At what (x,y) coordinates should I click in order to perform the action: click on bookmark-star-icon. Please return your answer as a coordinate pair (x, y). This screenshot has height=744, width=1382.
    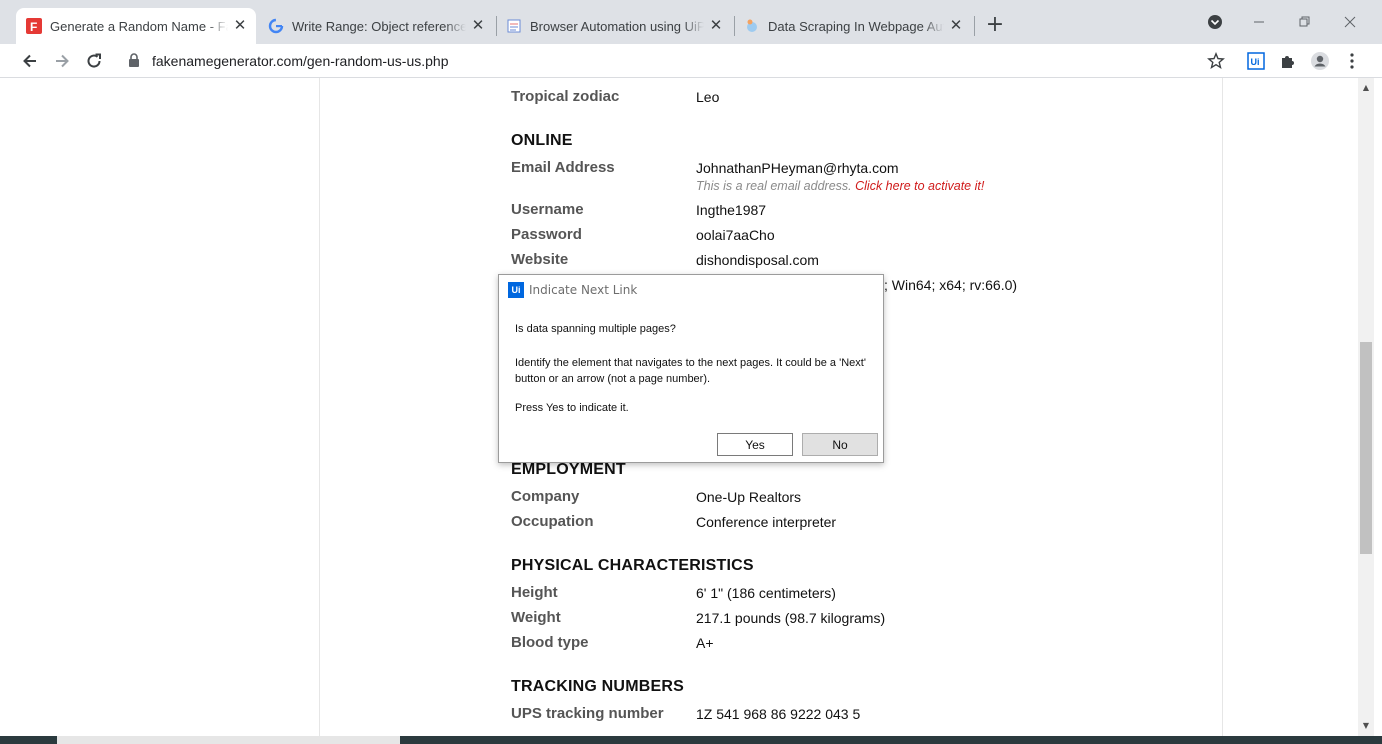
    Looking at the image, I should click on (1216, 61).